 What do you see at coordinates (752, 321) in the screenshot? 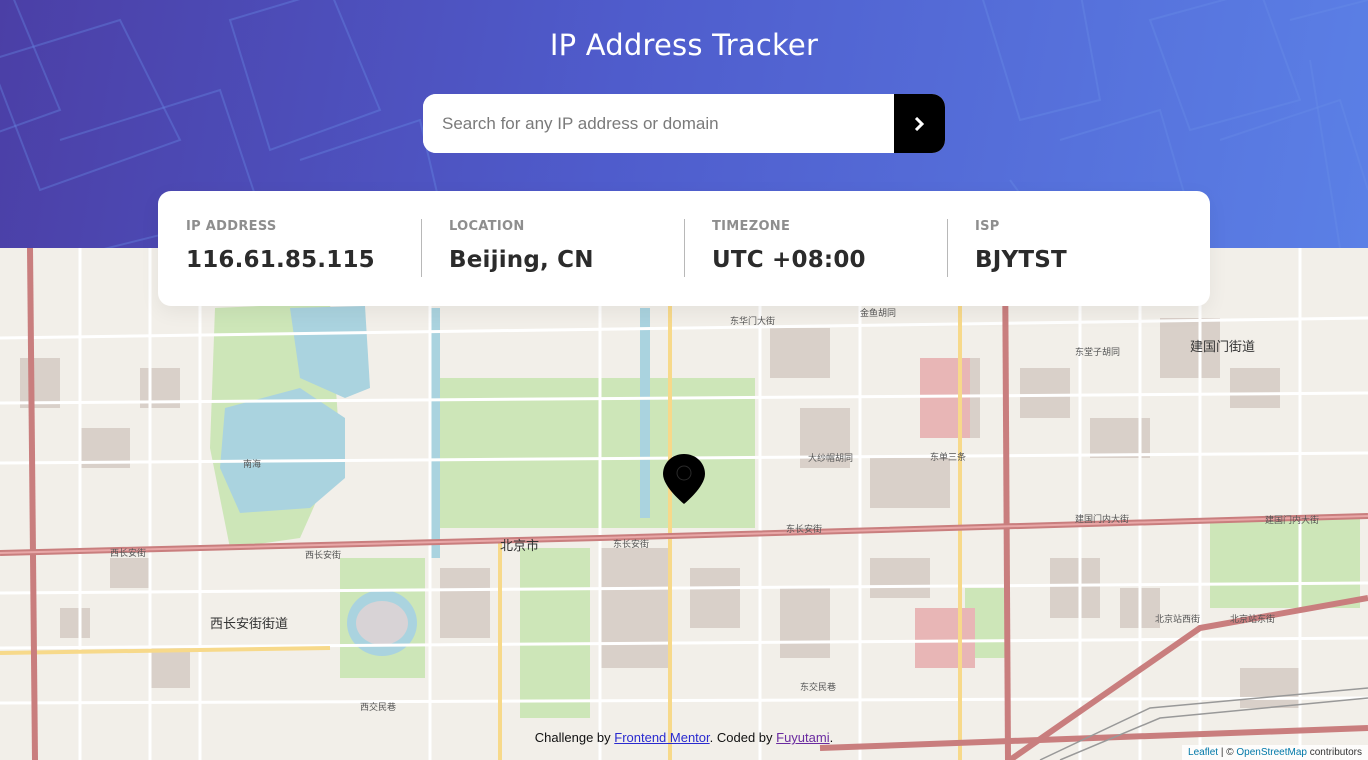
I see `map-label-wangfujing: 东华门大街` at bounding box center [752, 321].